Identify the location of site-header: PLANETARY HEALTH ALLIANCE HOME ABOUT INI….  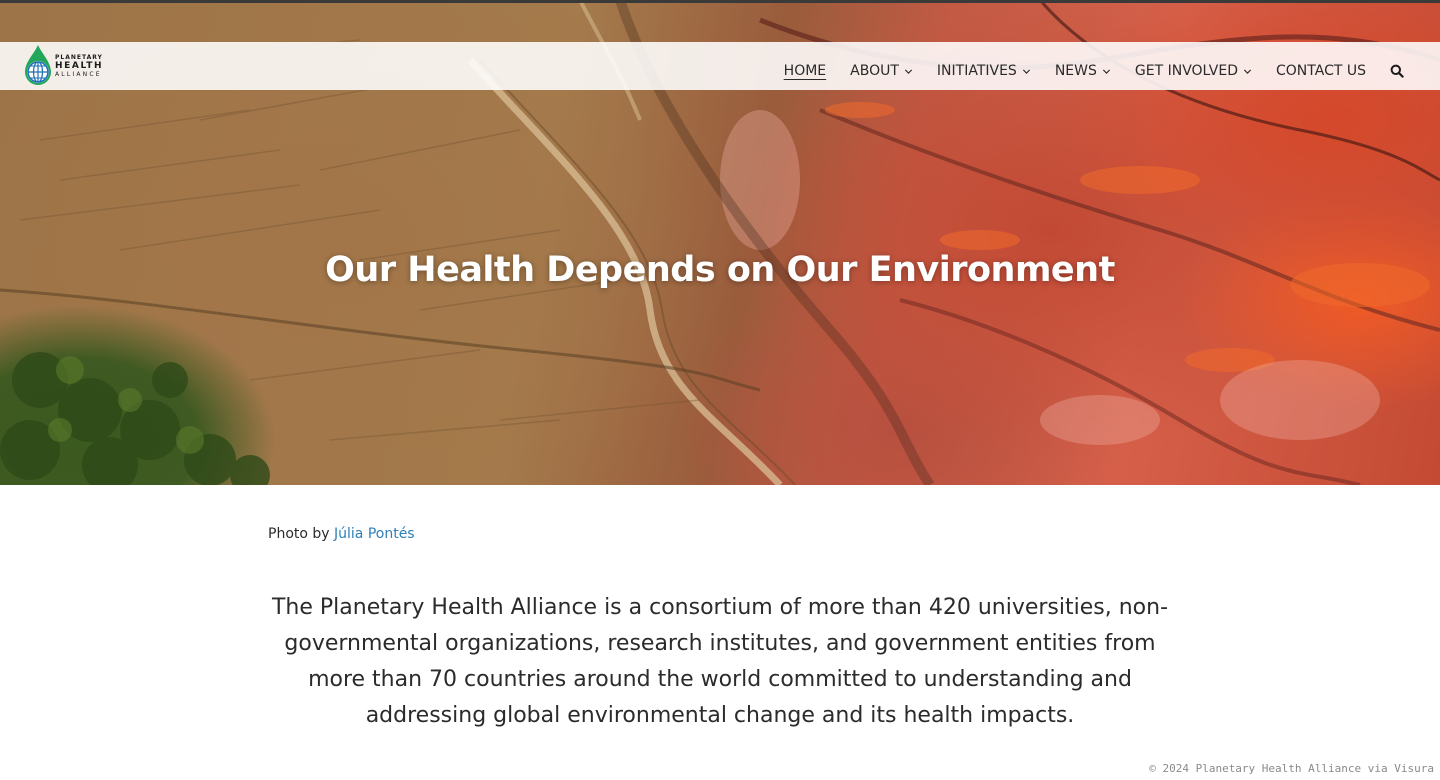
(720, 66).